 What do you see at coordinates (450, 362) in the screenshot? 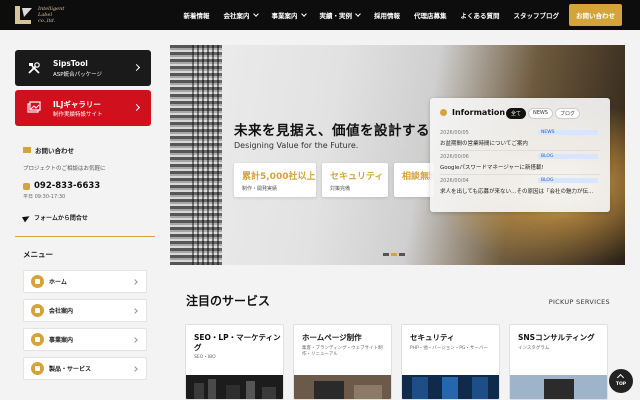
I see `service-card-security: セキュリティ PHP・他・バージョン・PG・サーバー` at bounding box center [450, 362].